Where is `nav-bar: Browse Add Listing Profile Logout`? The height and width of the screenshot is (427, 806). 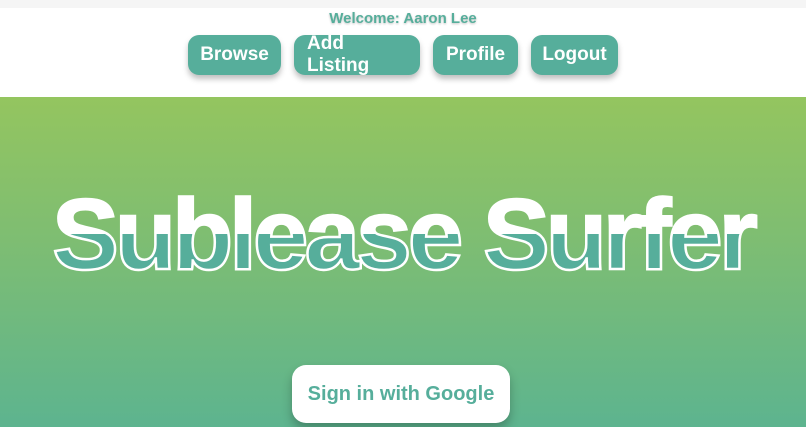 nav-bar: Browse Add Listing Profile Logout is located at coordinates (403, 54).